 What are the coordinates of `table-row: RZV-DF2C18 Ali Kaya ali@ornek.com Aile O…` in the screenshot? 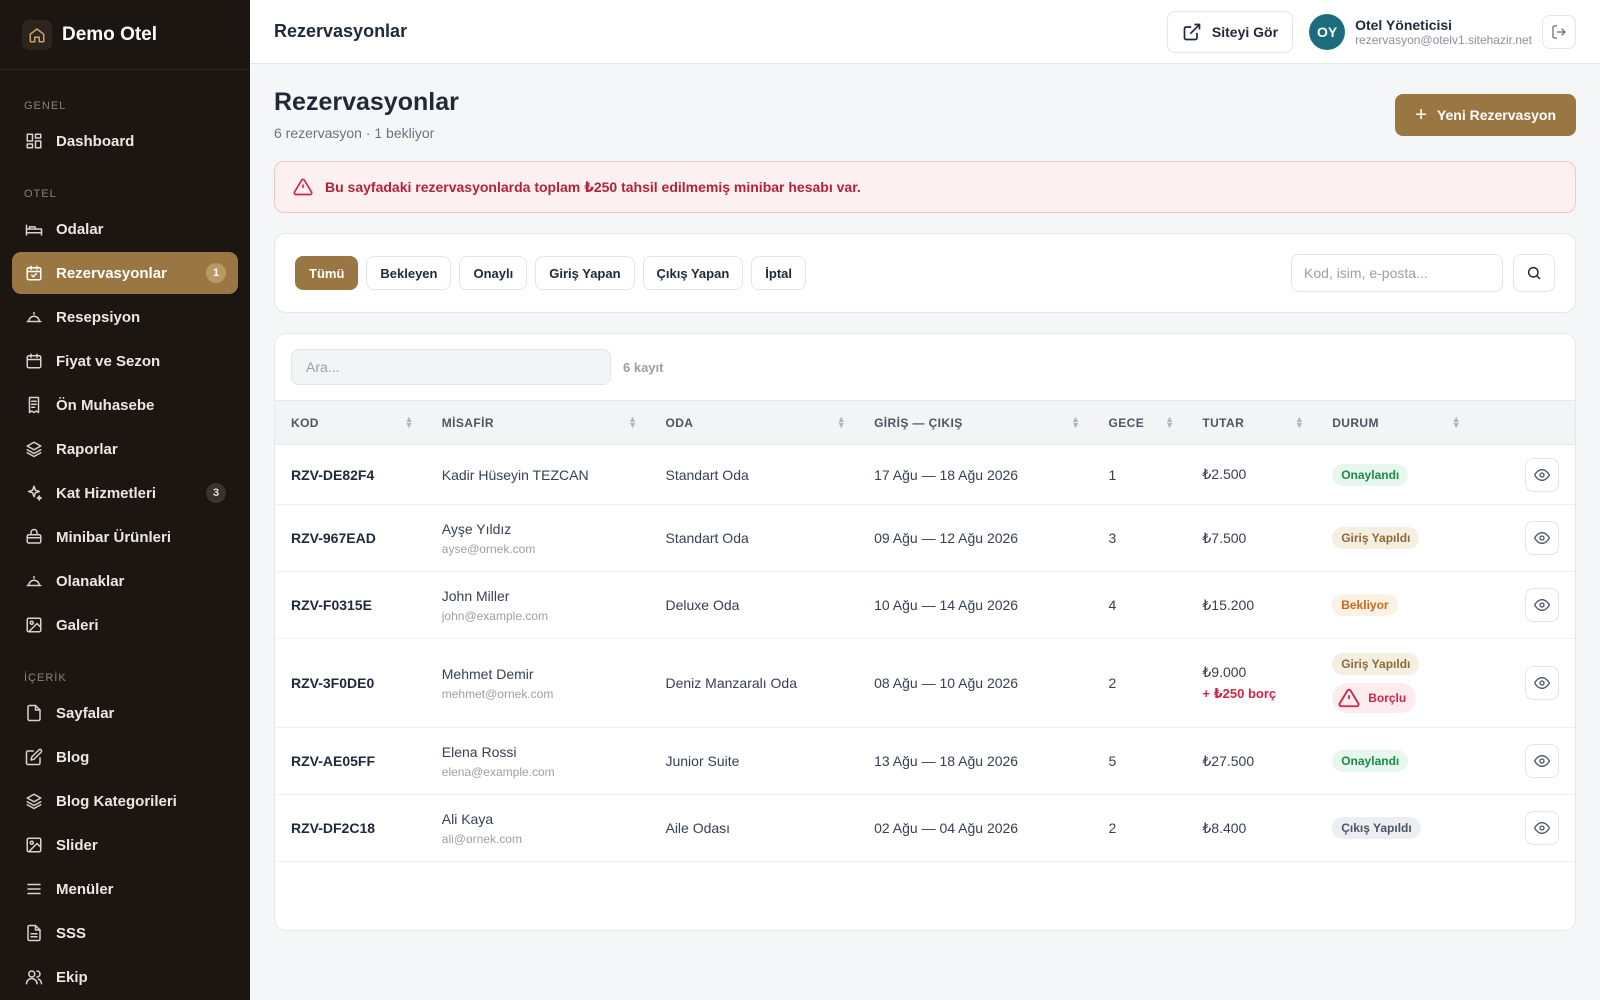 It's located at (925, 828).